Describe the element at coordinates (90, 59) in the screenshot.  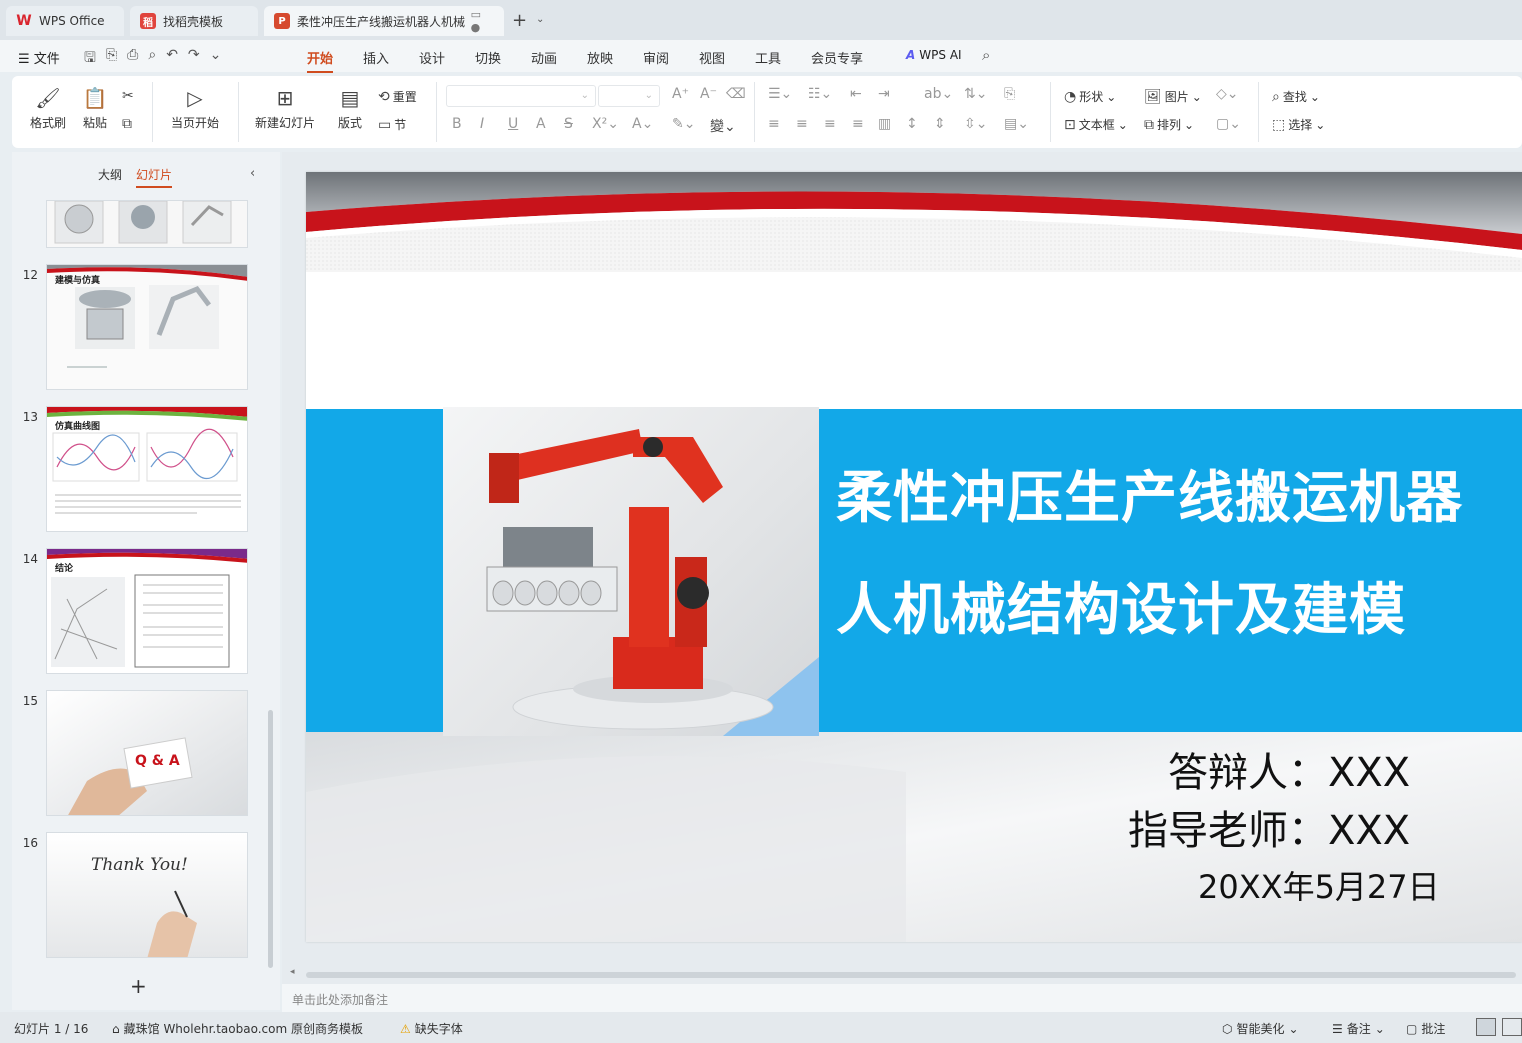
I see `save-icon: 🖫` at that location.